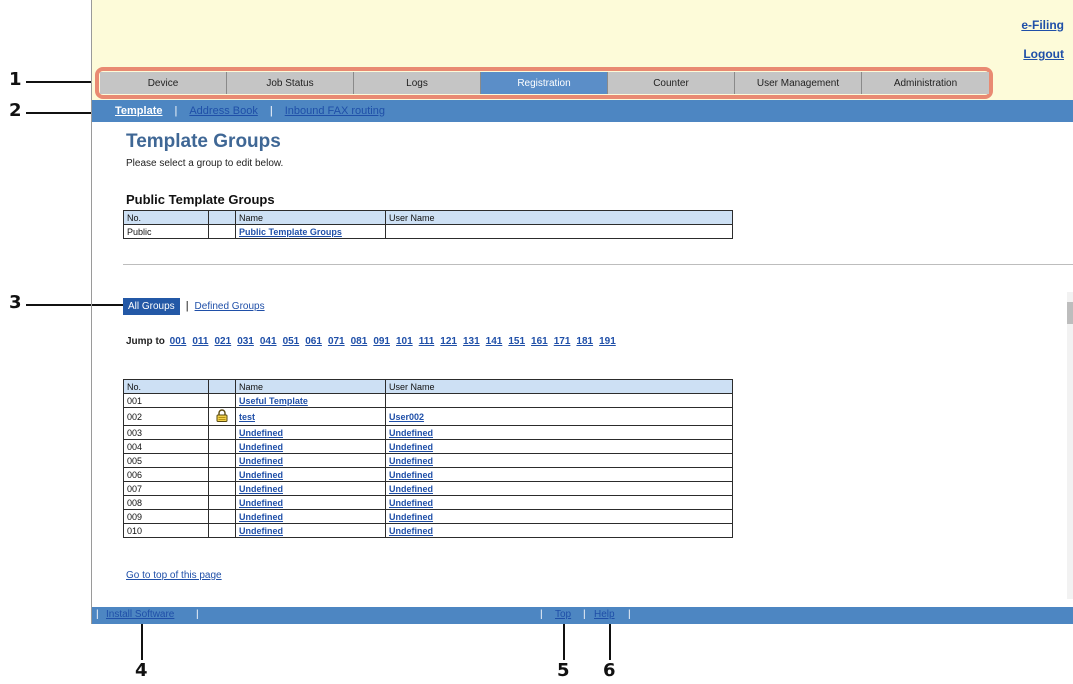  What do you see at coordinates (563, 614) in the screenshot?
I see `top-link: Top` at bounding box center [563, 614].